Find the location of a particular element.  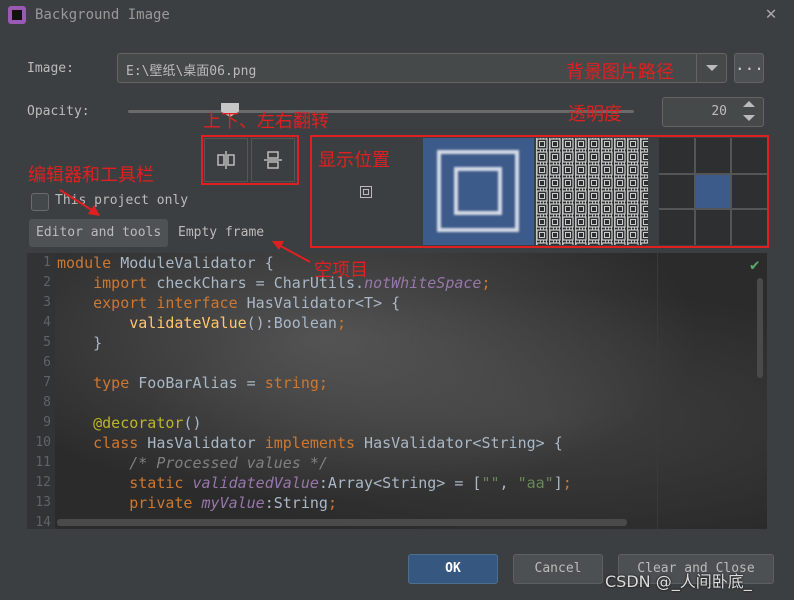

empty-frame-toggle: Empty frame is located at coordinates (221, 233).